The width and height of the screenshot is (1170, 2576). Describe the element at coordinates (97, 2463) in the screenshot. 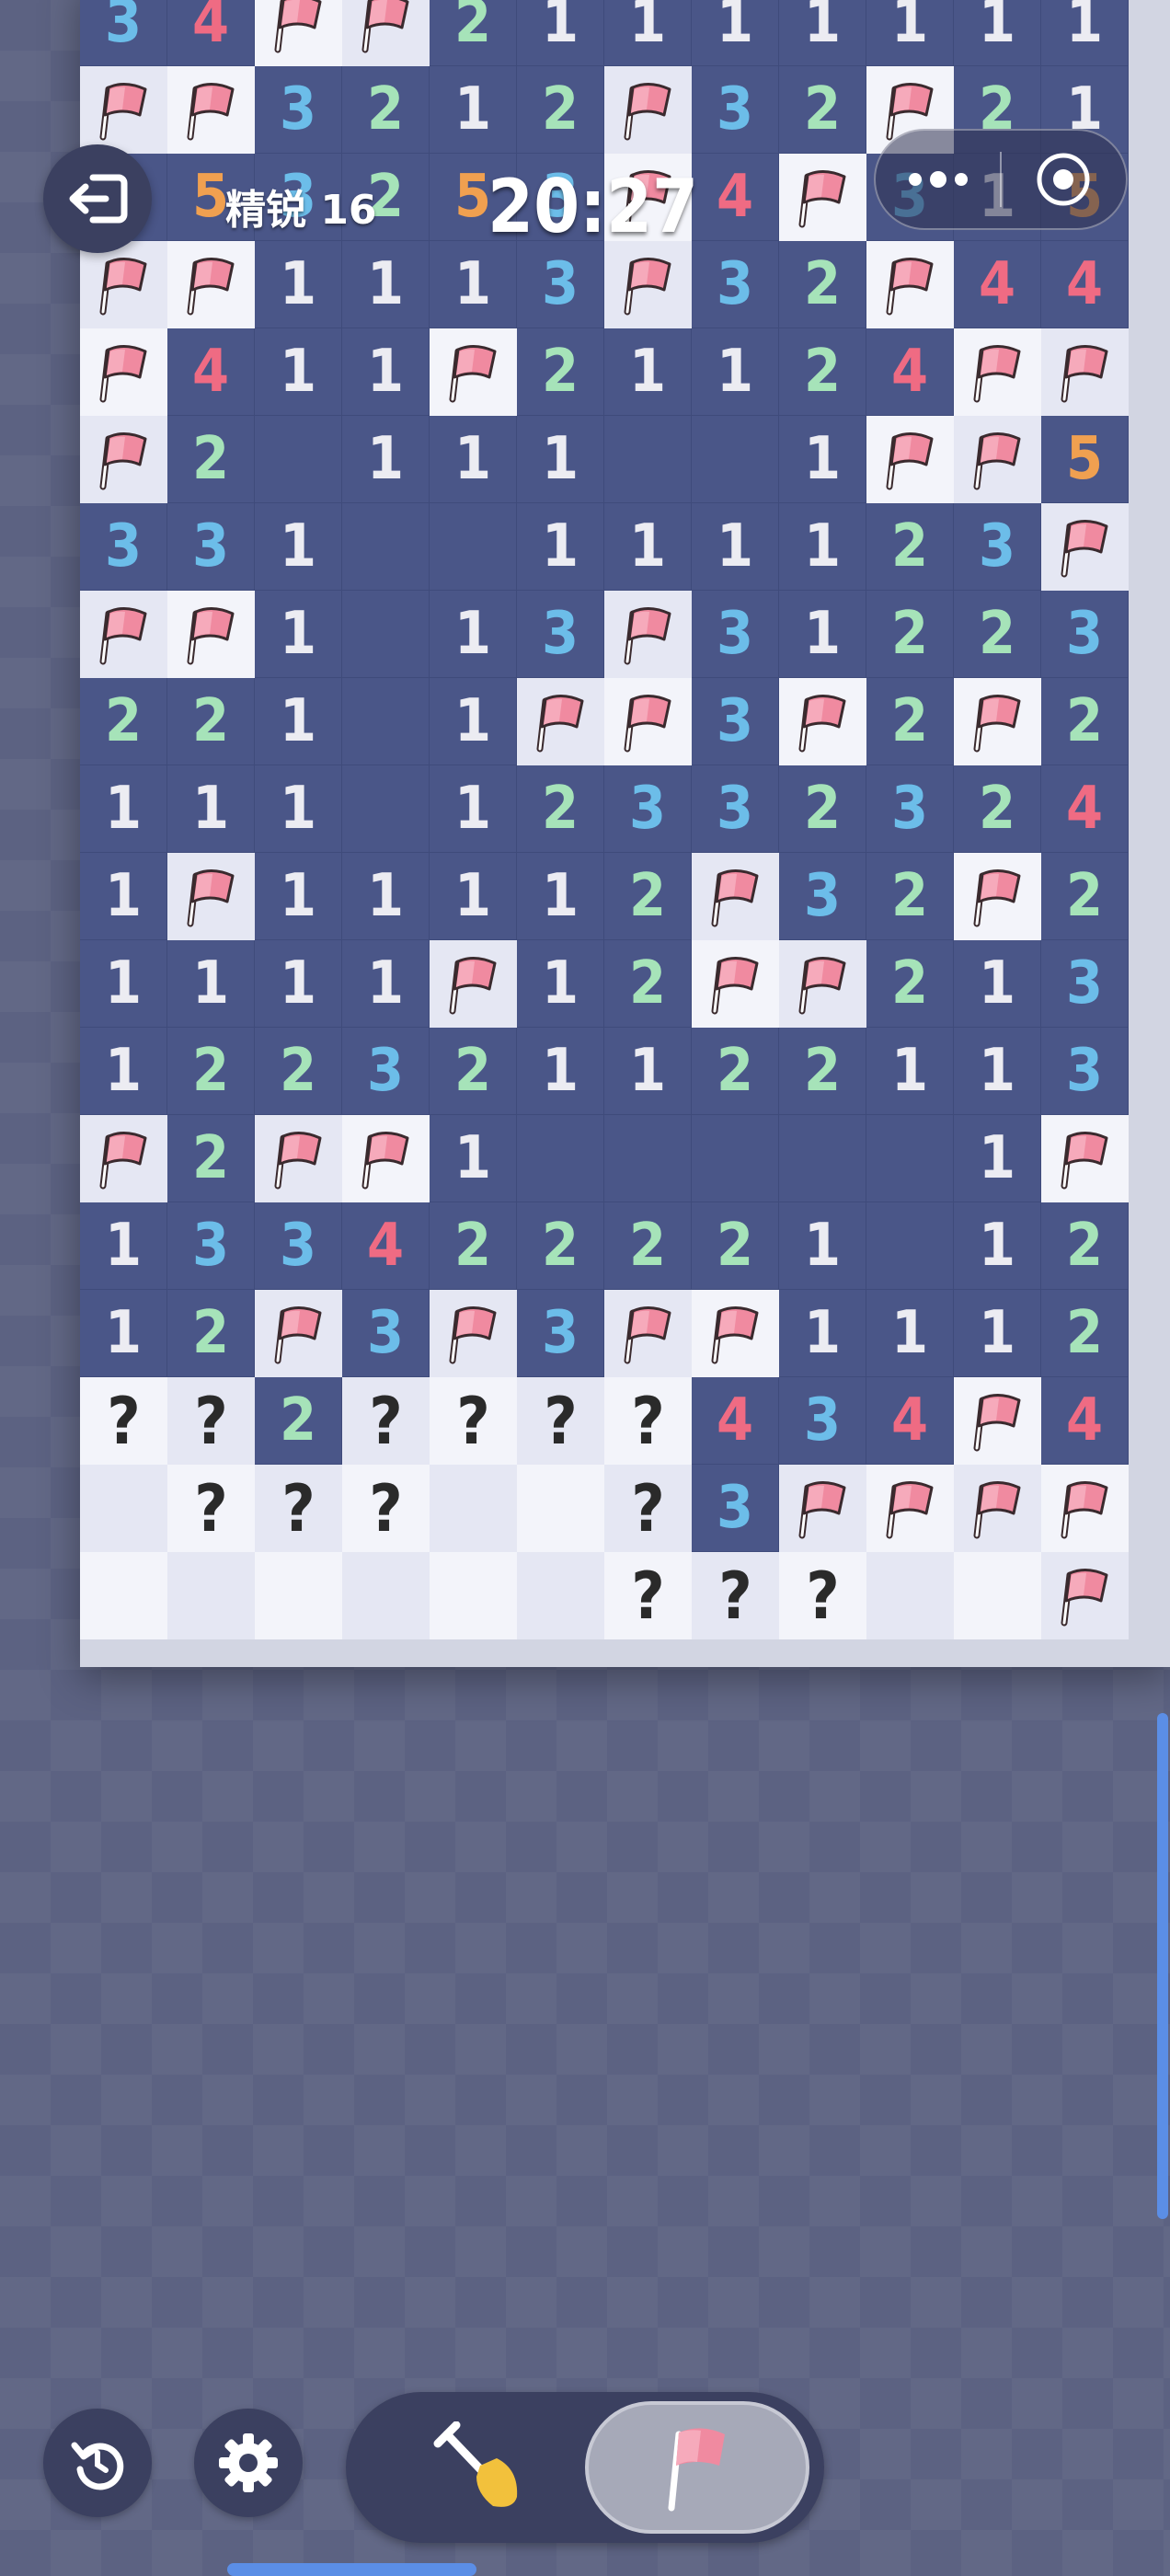

I see `undo-button` at that location.